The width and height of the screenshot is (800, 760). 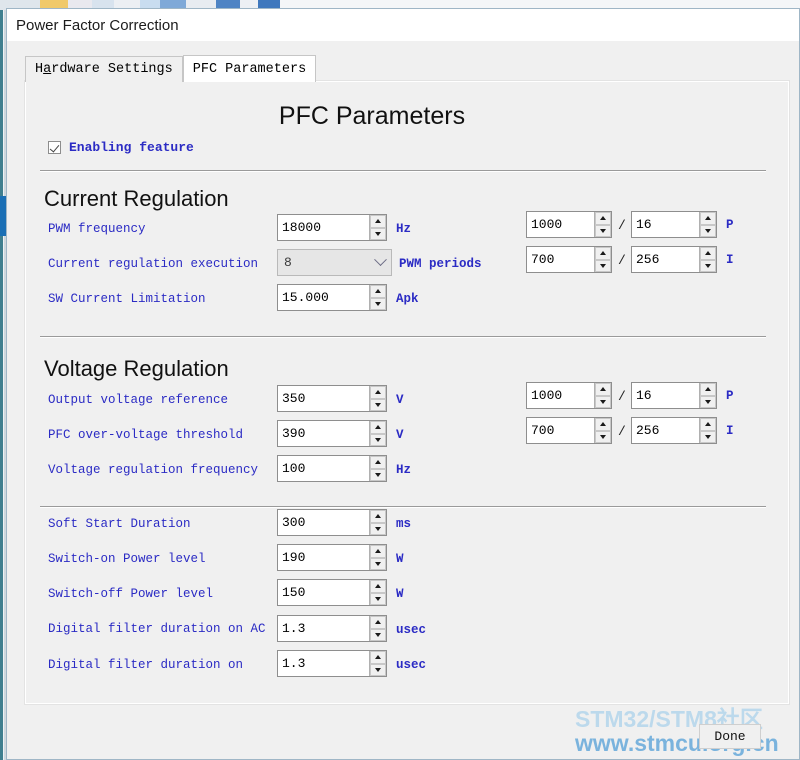 What do you see at coordinates (569, 430) in the screenshot?
I see `input-voltage-ki-numerator: 700` at bounding box center [569, 430].